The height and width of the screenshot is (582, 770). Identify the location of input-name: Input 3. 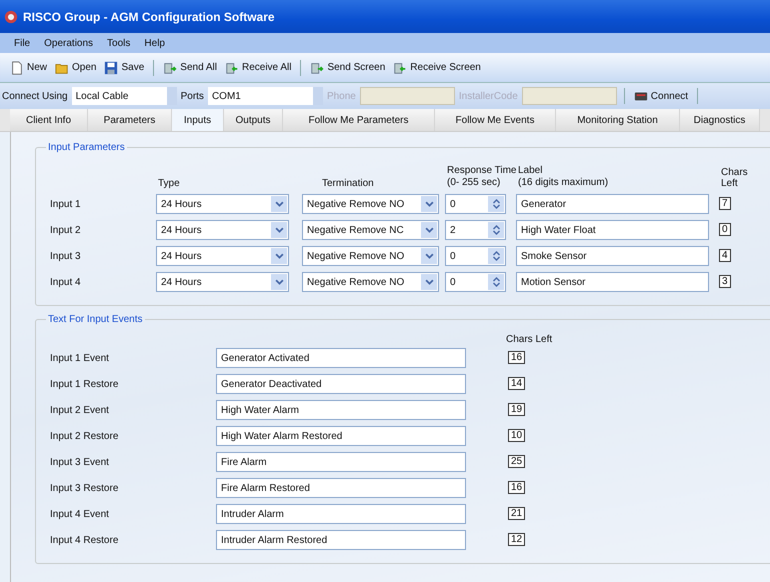
(66, 256).